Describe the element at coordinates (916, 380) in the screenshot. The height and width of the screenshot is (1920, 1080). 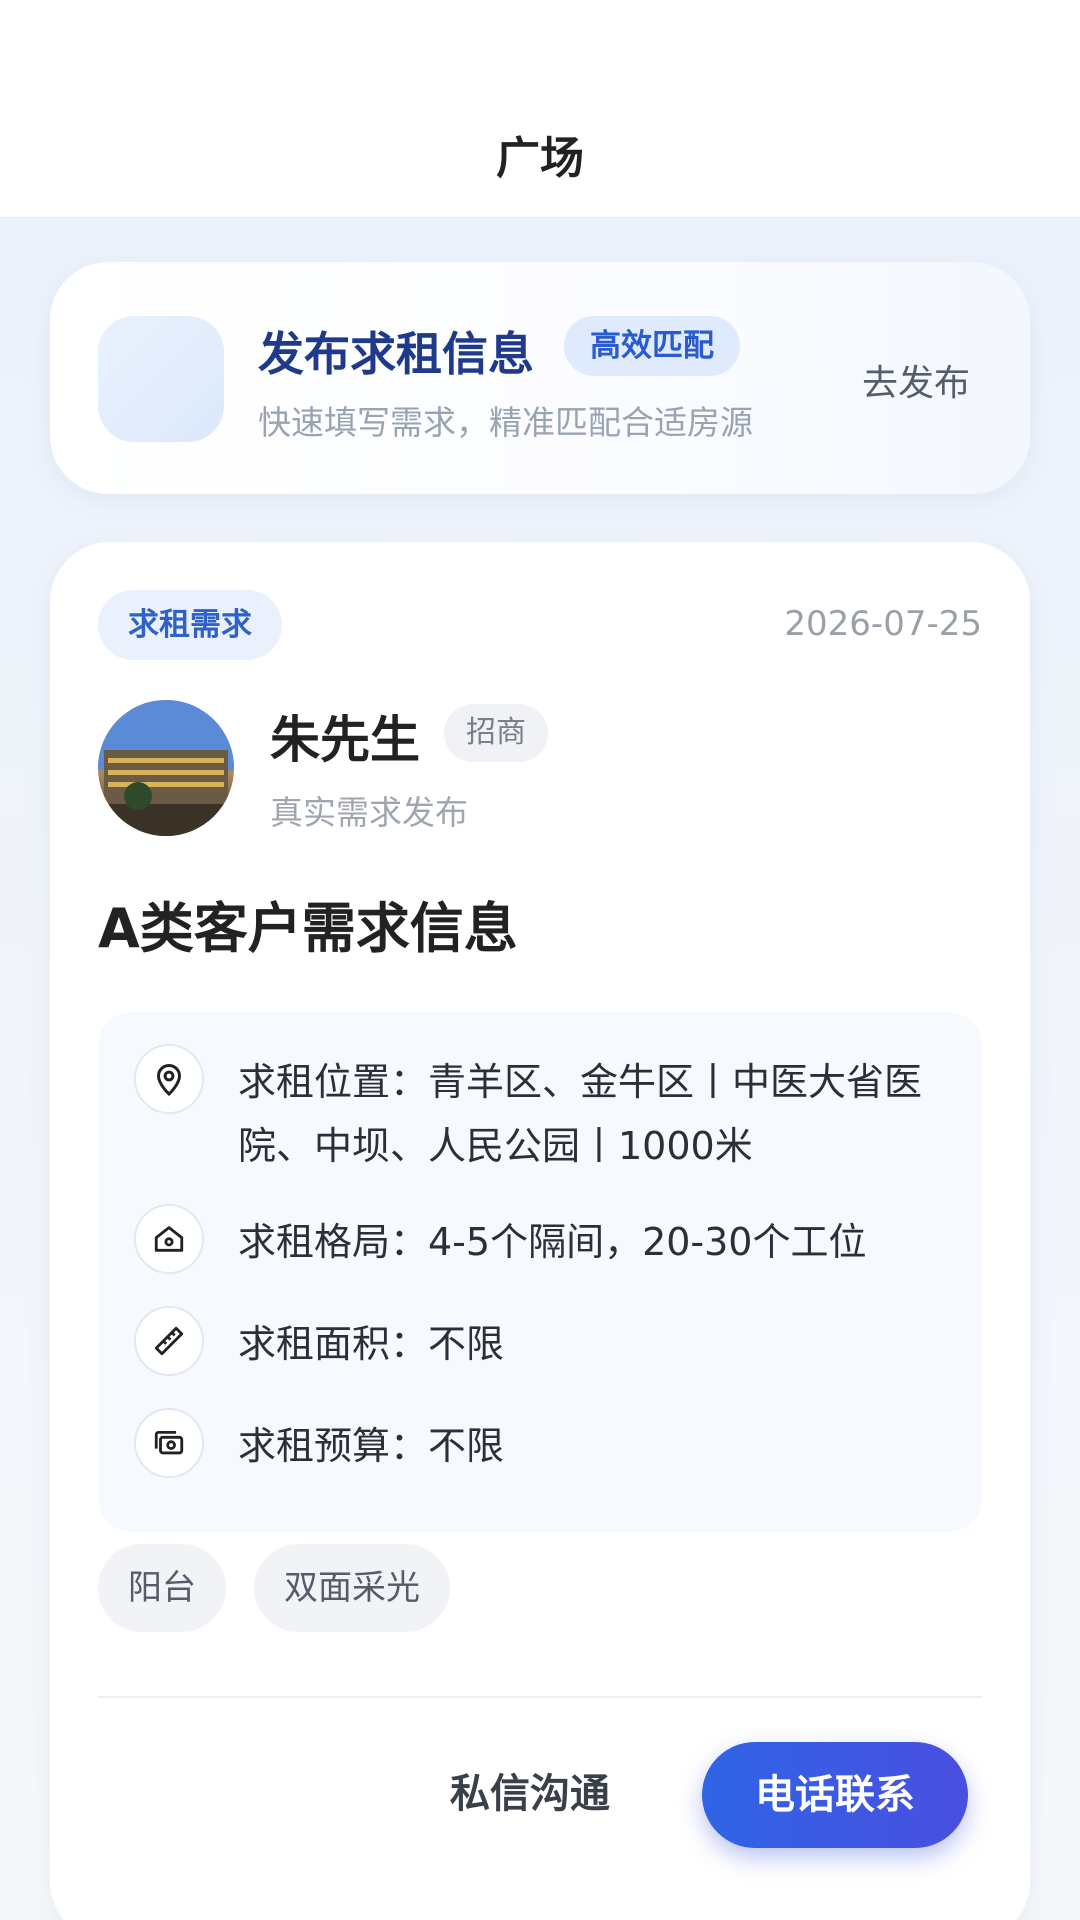
I see `go-publish-button: 去发布` at that location.